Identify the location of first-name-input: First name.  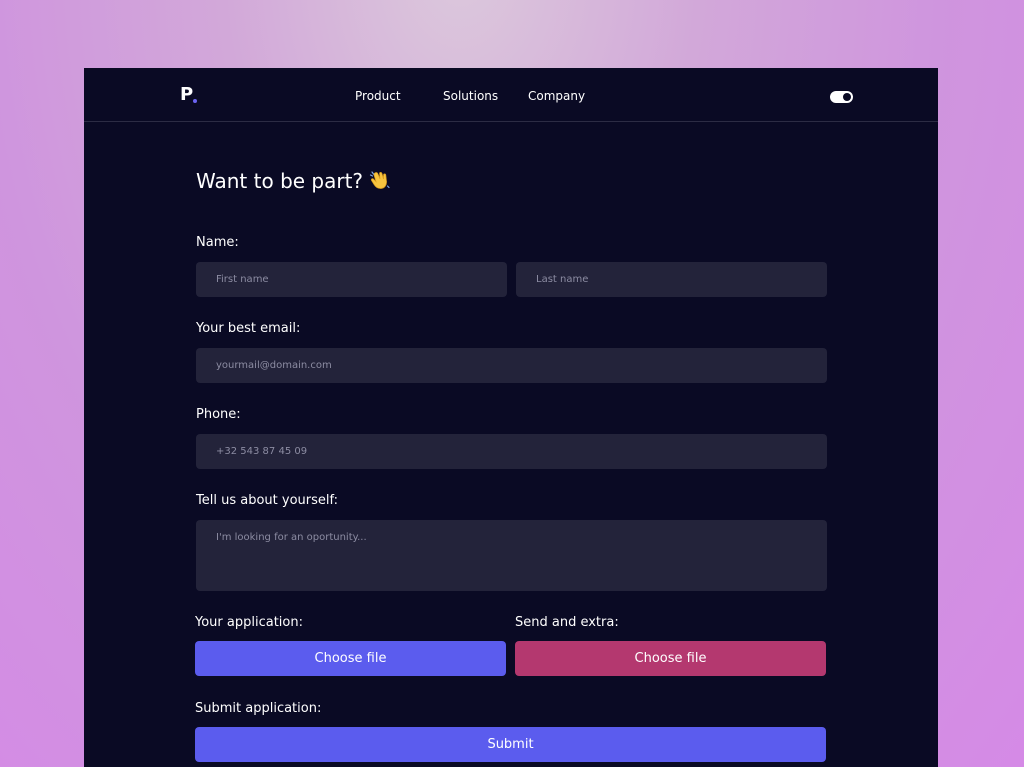
(351, 279).